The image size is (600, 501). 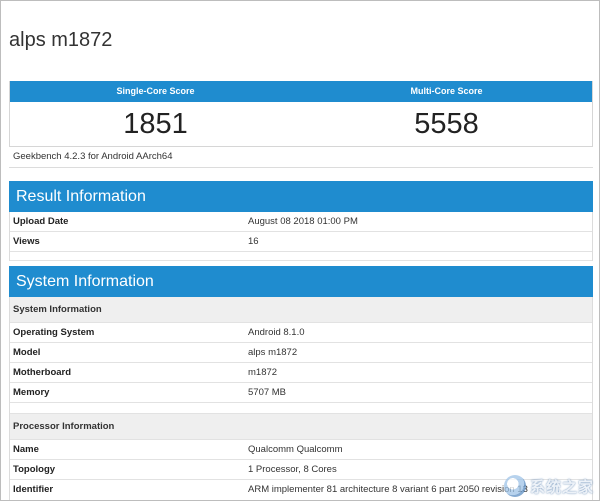 I want to click on row-key: Topology, so click(x=34, y=469).